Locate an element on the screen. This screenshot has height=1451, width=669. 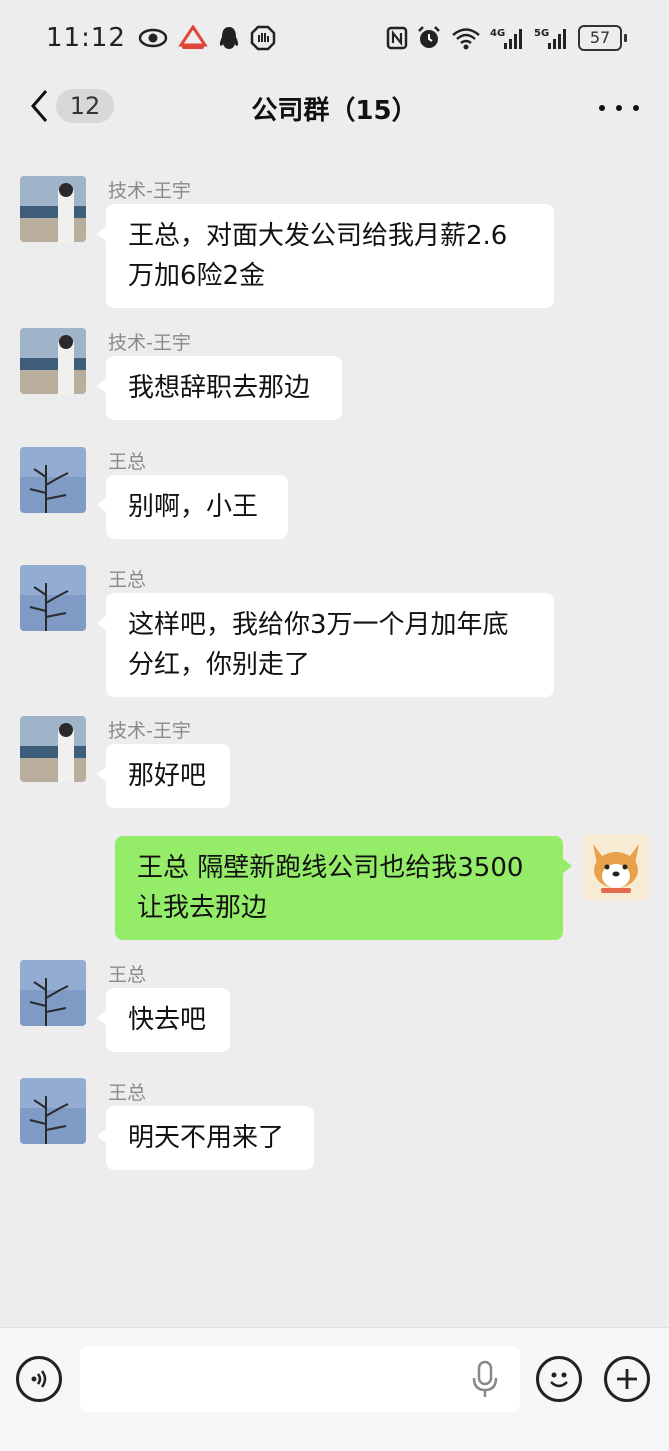
signal-4g-icon: 4G is located at coordinates (508, 38).